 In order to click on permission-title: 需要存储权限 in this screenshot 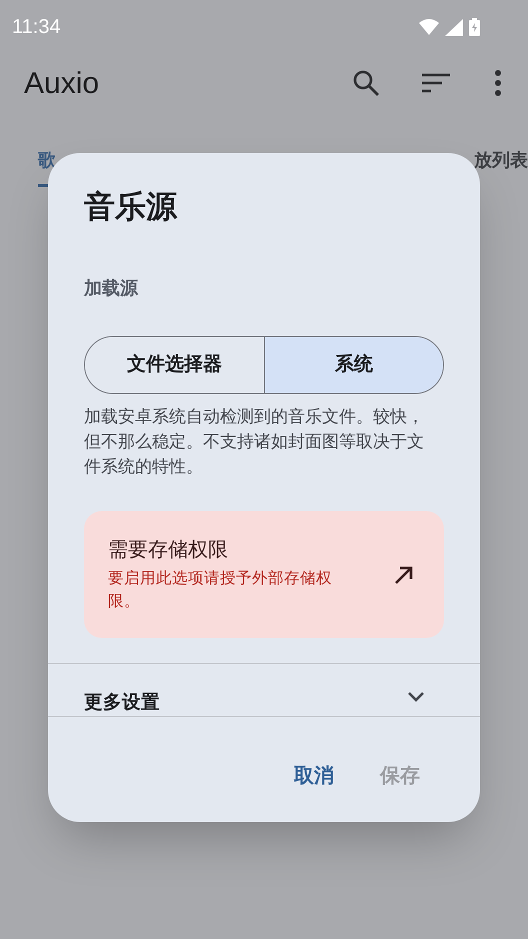, I will do `click(168, 550)`.